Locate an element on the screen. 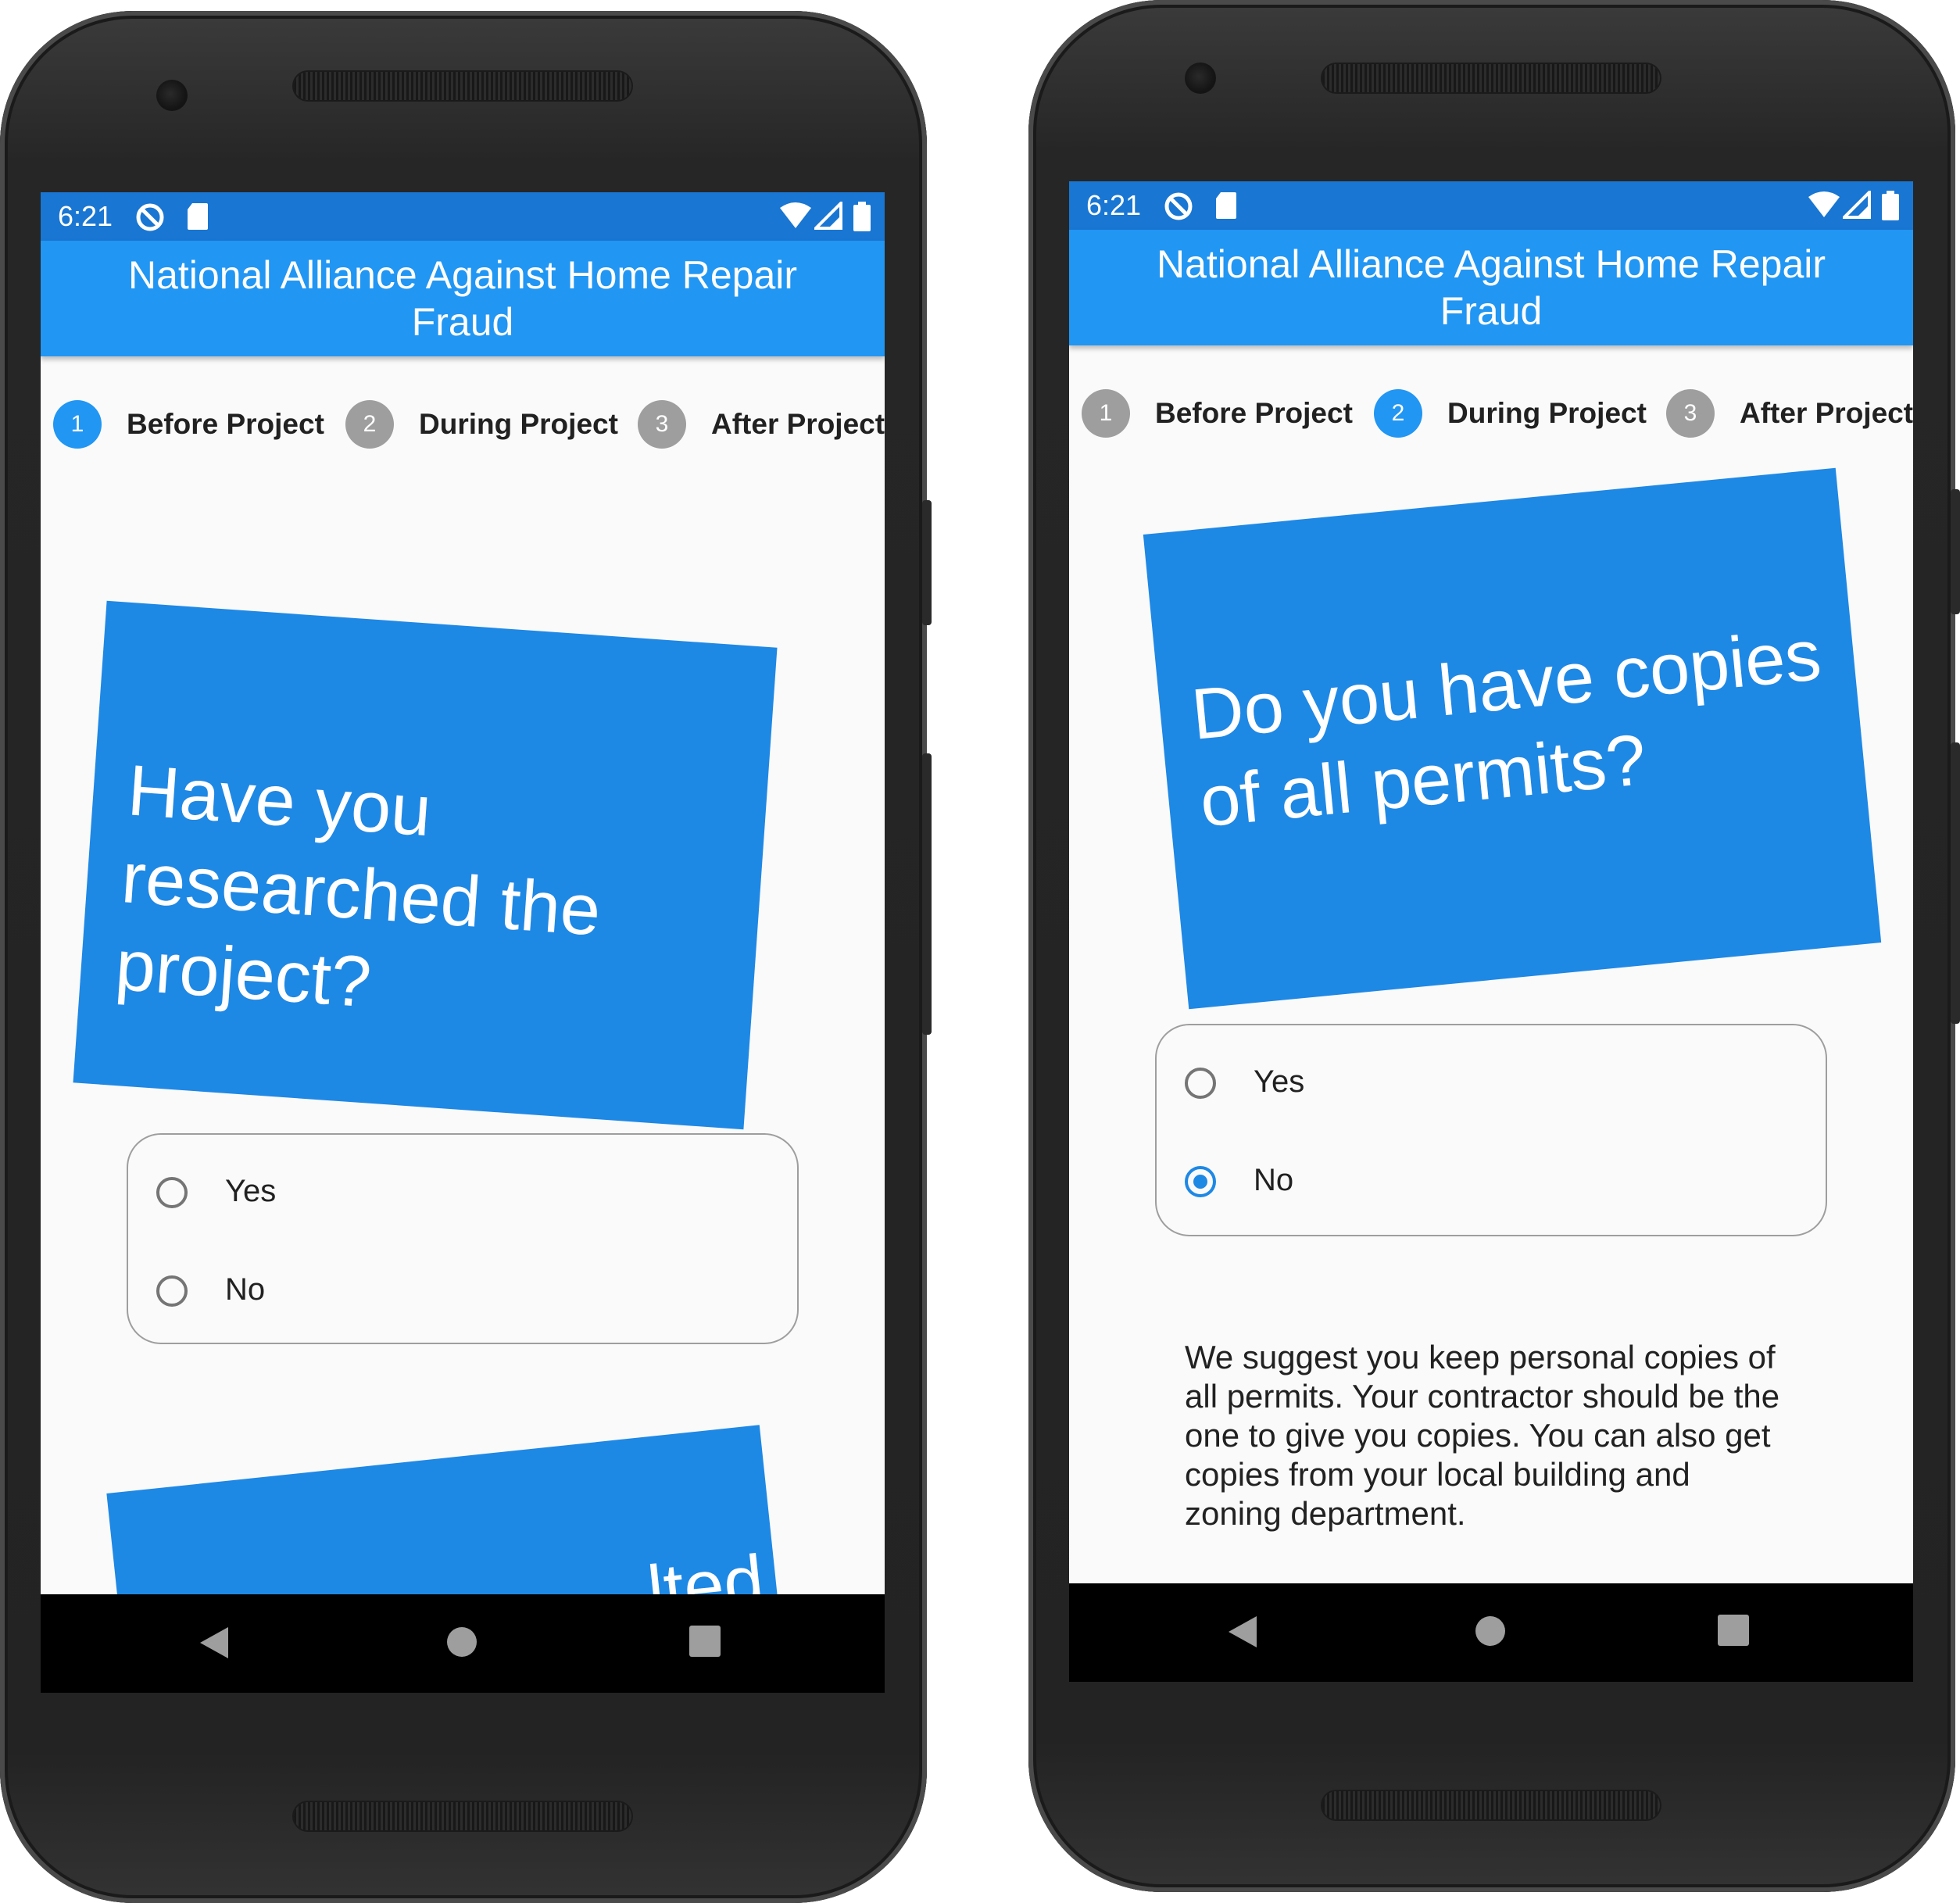 Image resolution: width=1960 pixels, height=1903 pixels. question-line: project? is located at coordinates (243, 974).